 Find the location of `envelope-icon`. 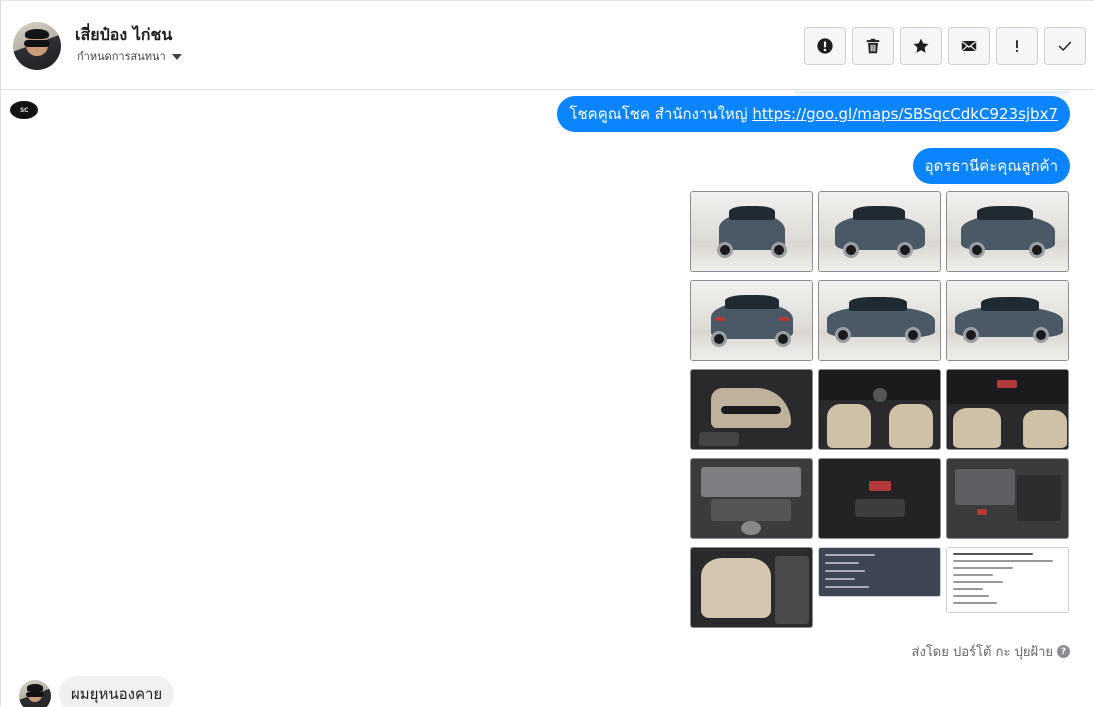

envelope-icon is located at coordinates (969, 46).